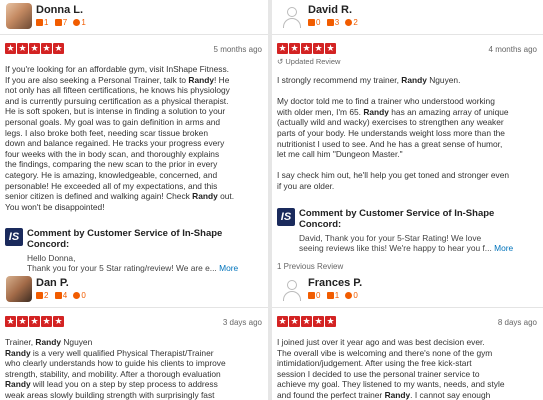 This screenshot has width=543, height=400. I want to click on reviews-count: 4, so click(60, 295).